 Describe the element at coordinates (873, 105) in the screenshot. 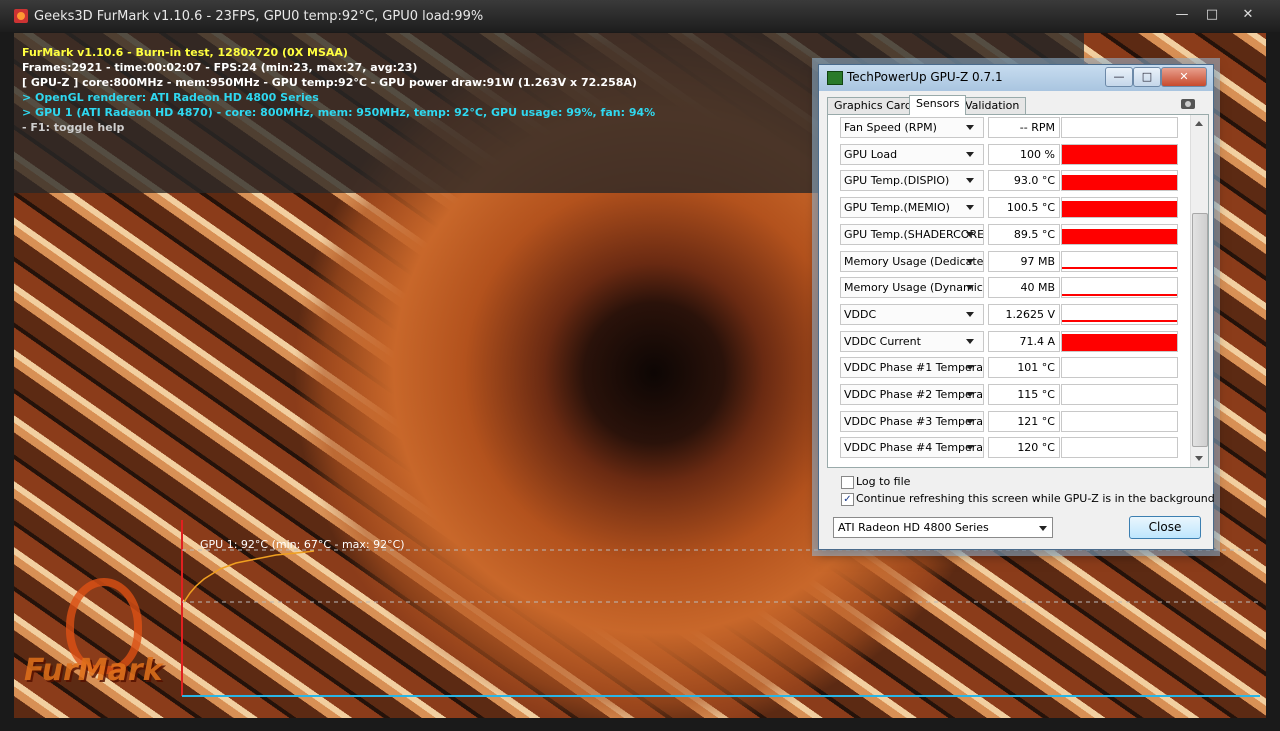

I see `tab-graphics-card: Graphics Card` at that location.